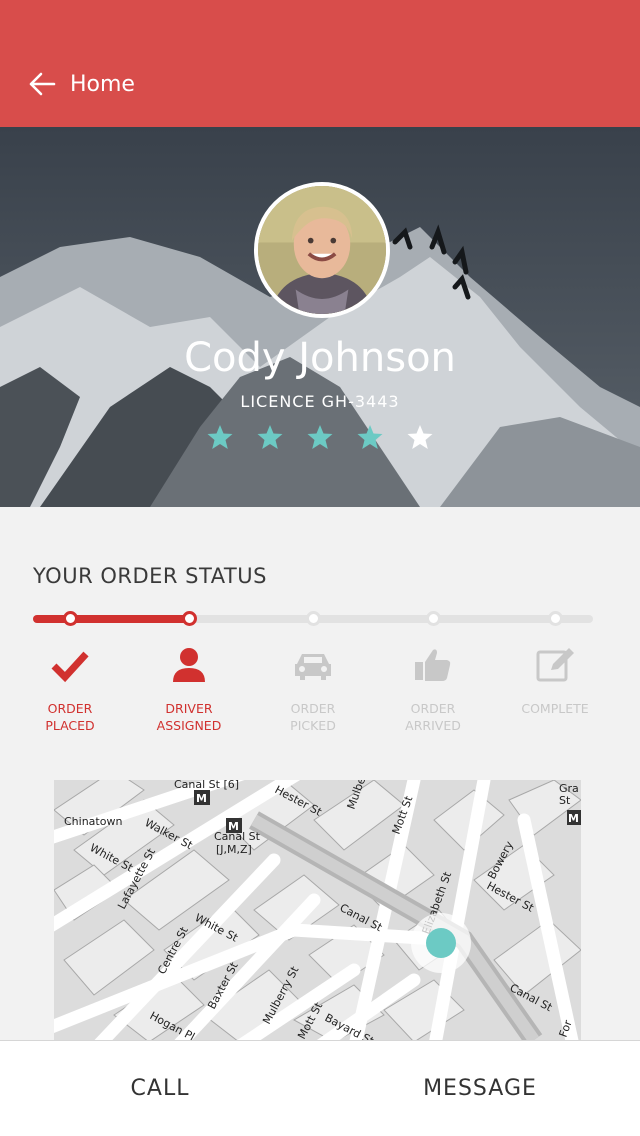 The height and width of the screenshot is (1136, 640). What do you see at coordinates (433, 665) in the screenshot?
I see `thumbs-up-icon` at bounding box center [433, 665].